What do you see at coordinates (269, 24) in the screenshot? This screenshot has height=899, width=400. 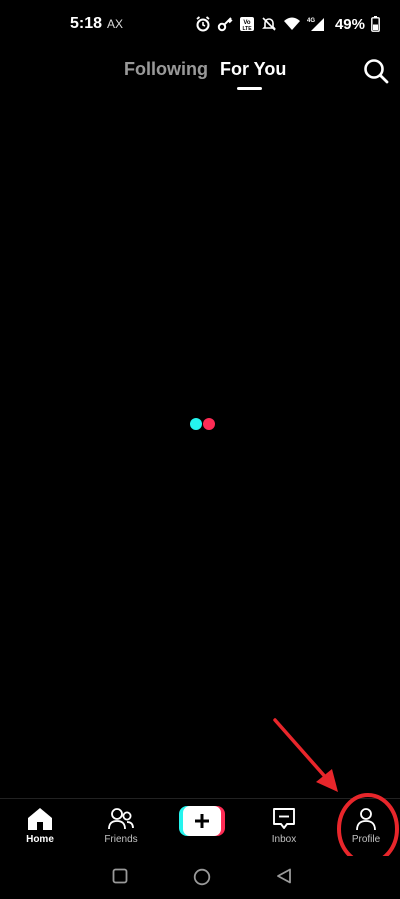 I see `mute-icon` at bounding box center [269, 24].